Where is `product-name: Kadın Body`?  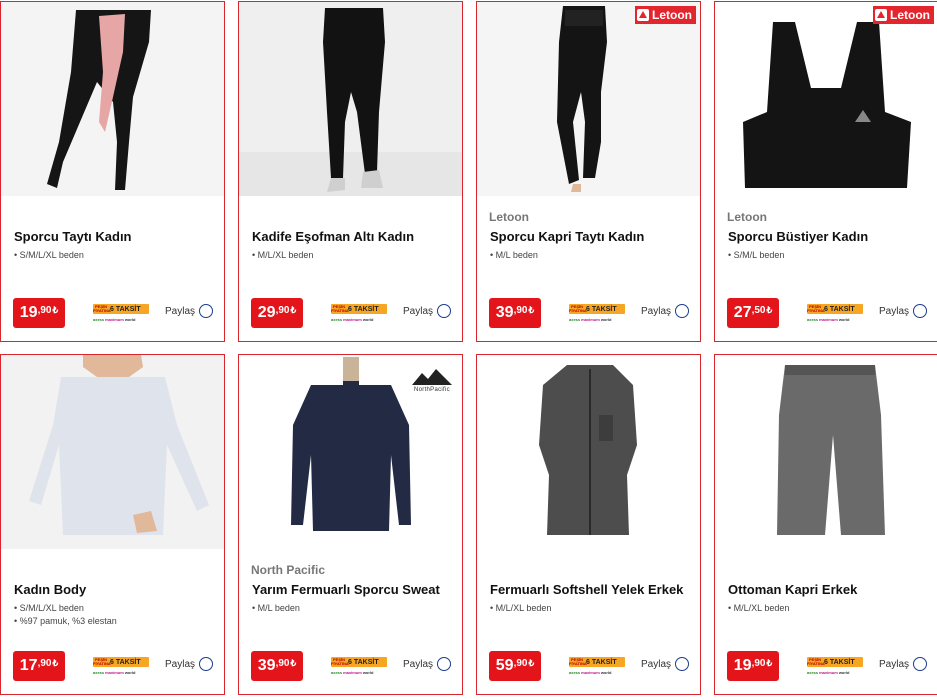 product-name: Kadın Body is located at coordinates (50, 589).